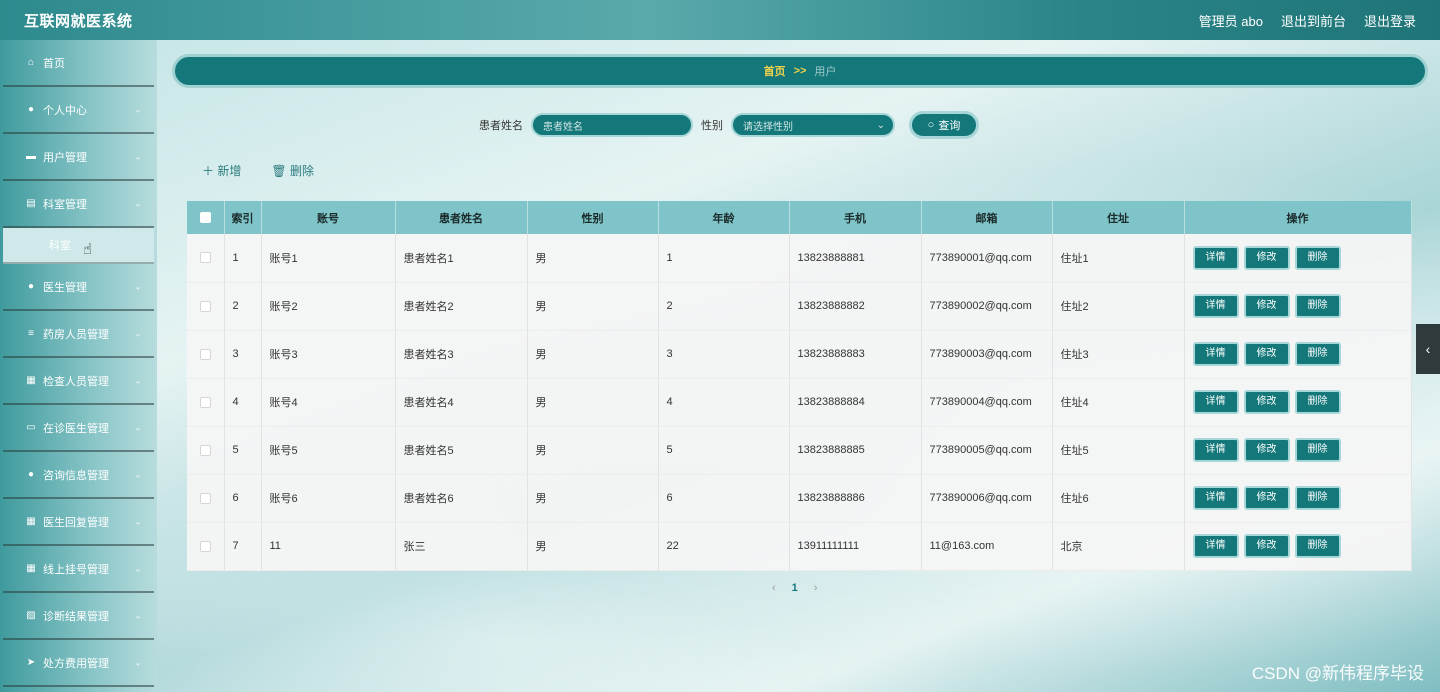 The width and height of the screenshot is (1440, 692). Describe the element at coordinates (724, 402) in the screenshot. I see `table-cell: 4` at that location.